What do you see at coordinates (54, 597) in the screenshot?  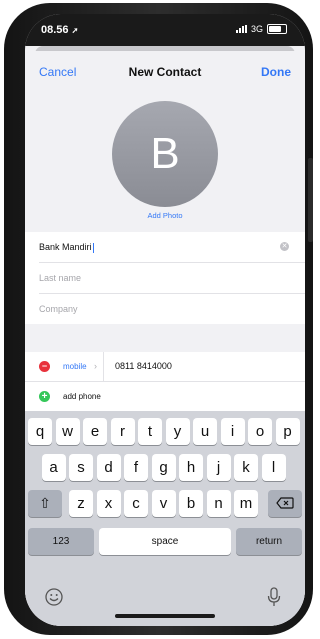 I see `emoji-icon` at bounding box center [54, 597].